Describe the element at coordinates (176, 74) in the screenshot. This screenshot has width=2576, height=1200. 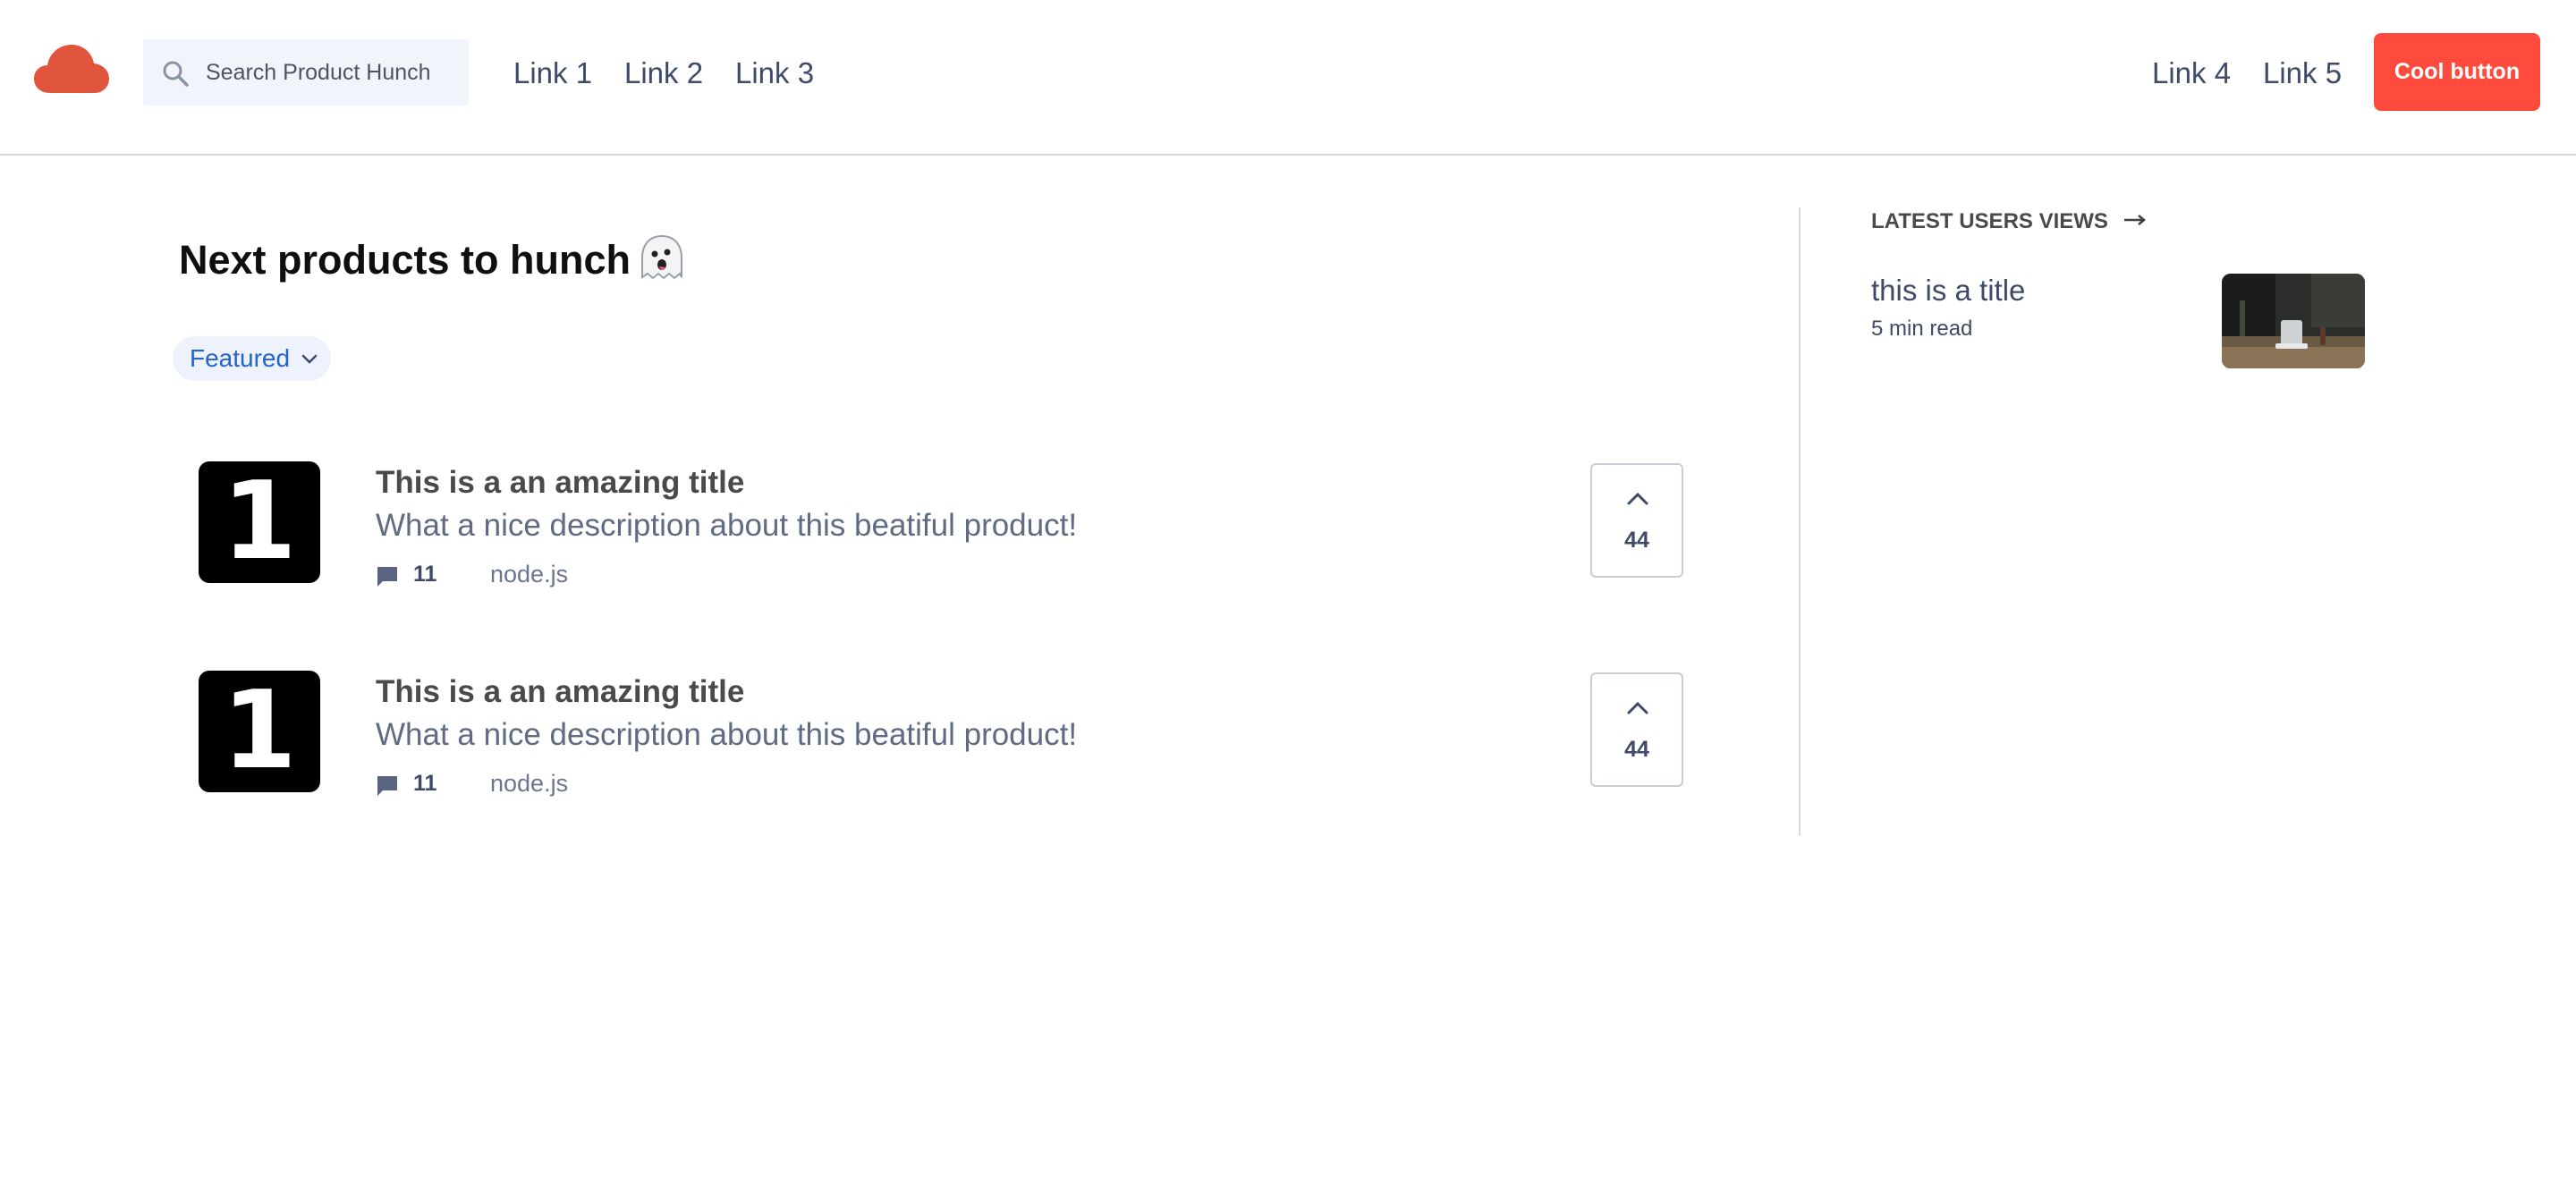
I see `search-icon` at that location.